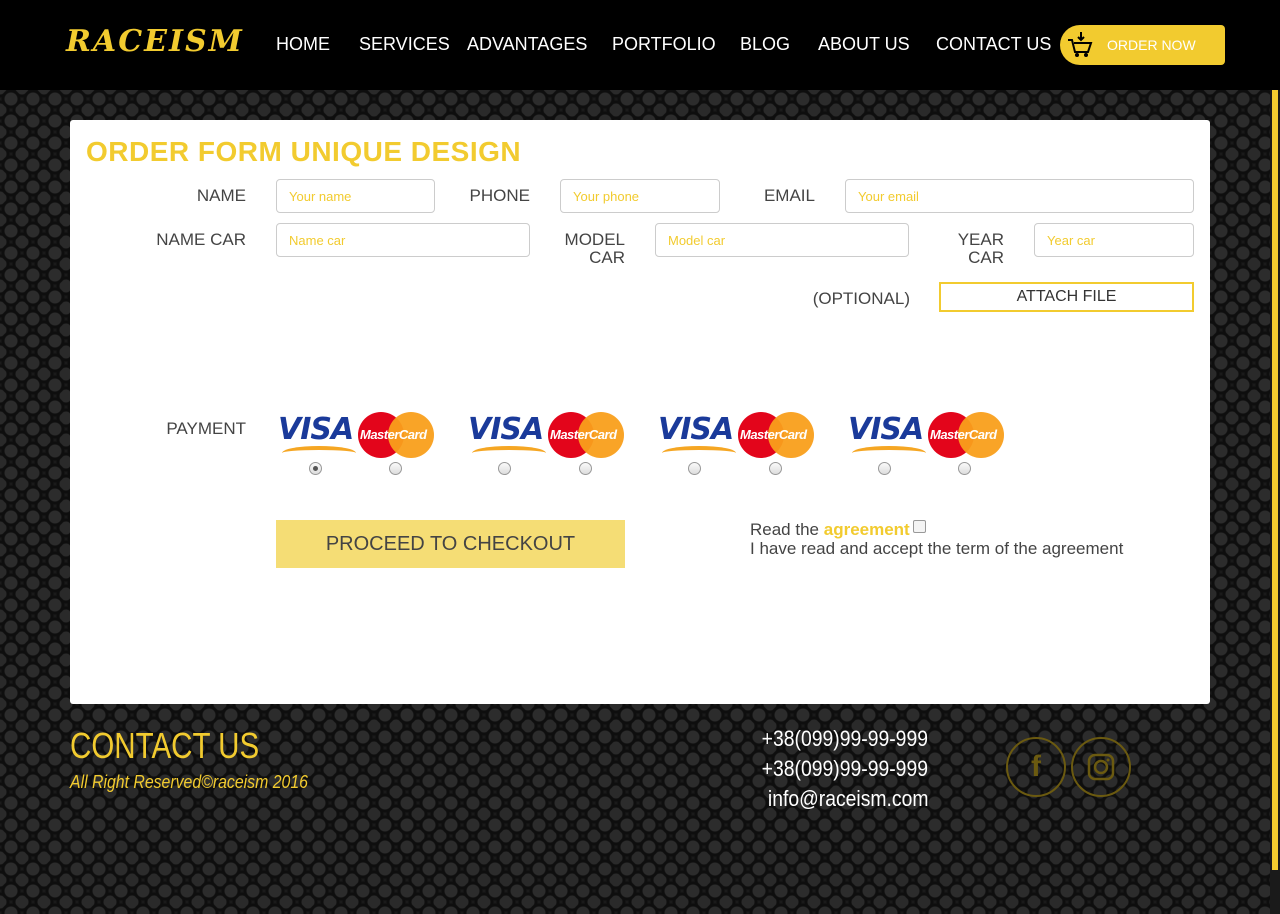  I want to click on year-car-input, so click(1114, 240).